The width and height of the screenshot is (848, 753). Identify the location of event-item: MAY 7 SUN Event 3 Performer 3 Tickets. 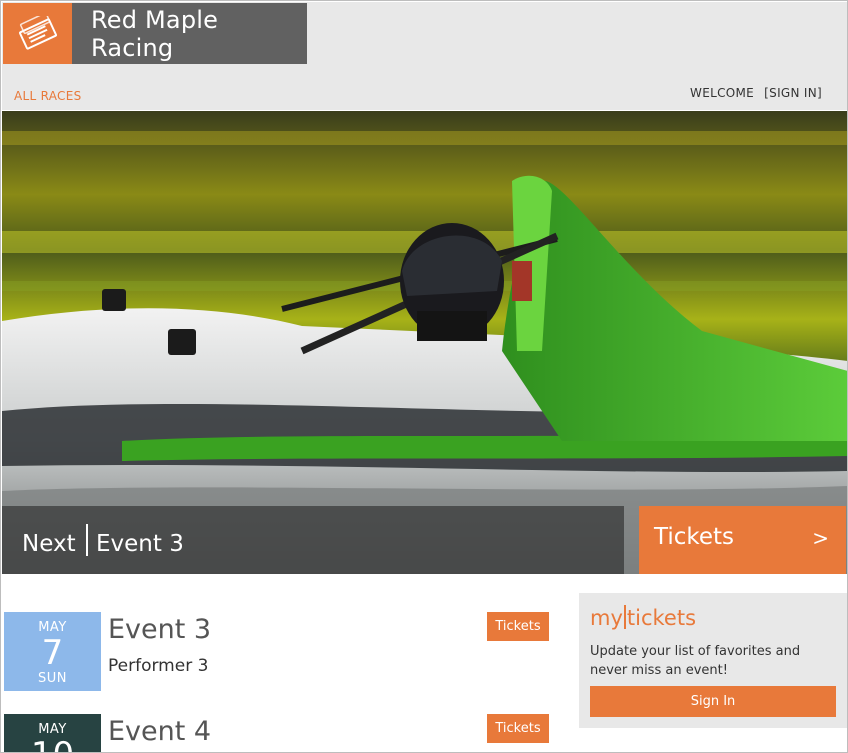
(282, 652).